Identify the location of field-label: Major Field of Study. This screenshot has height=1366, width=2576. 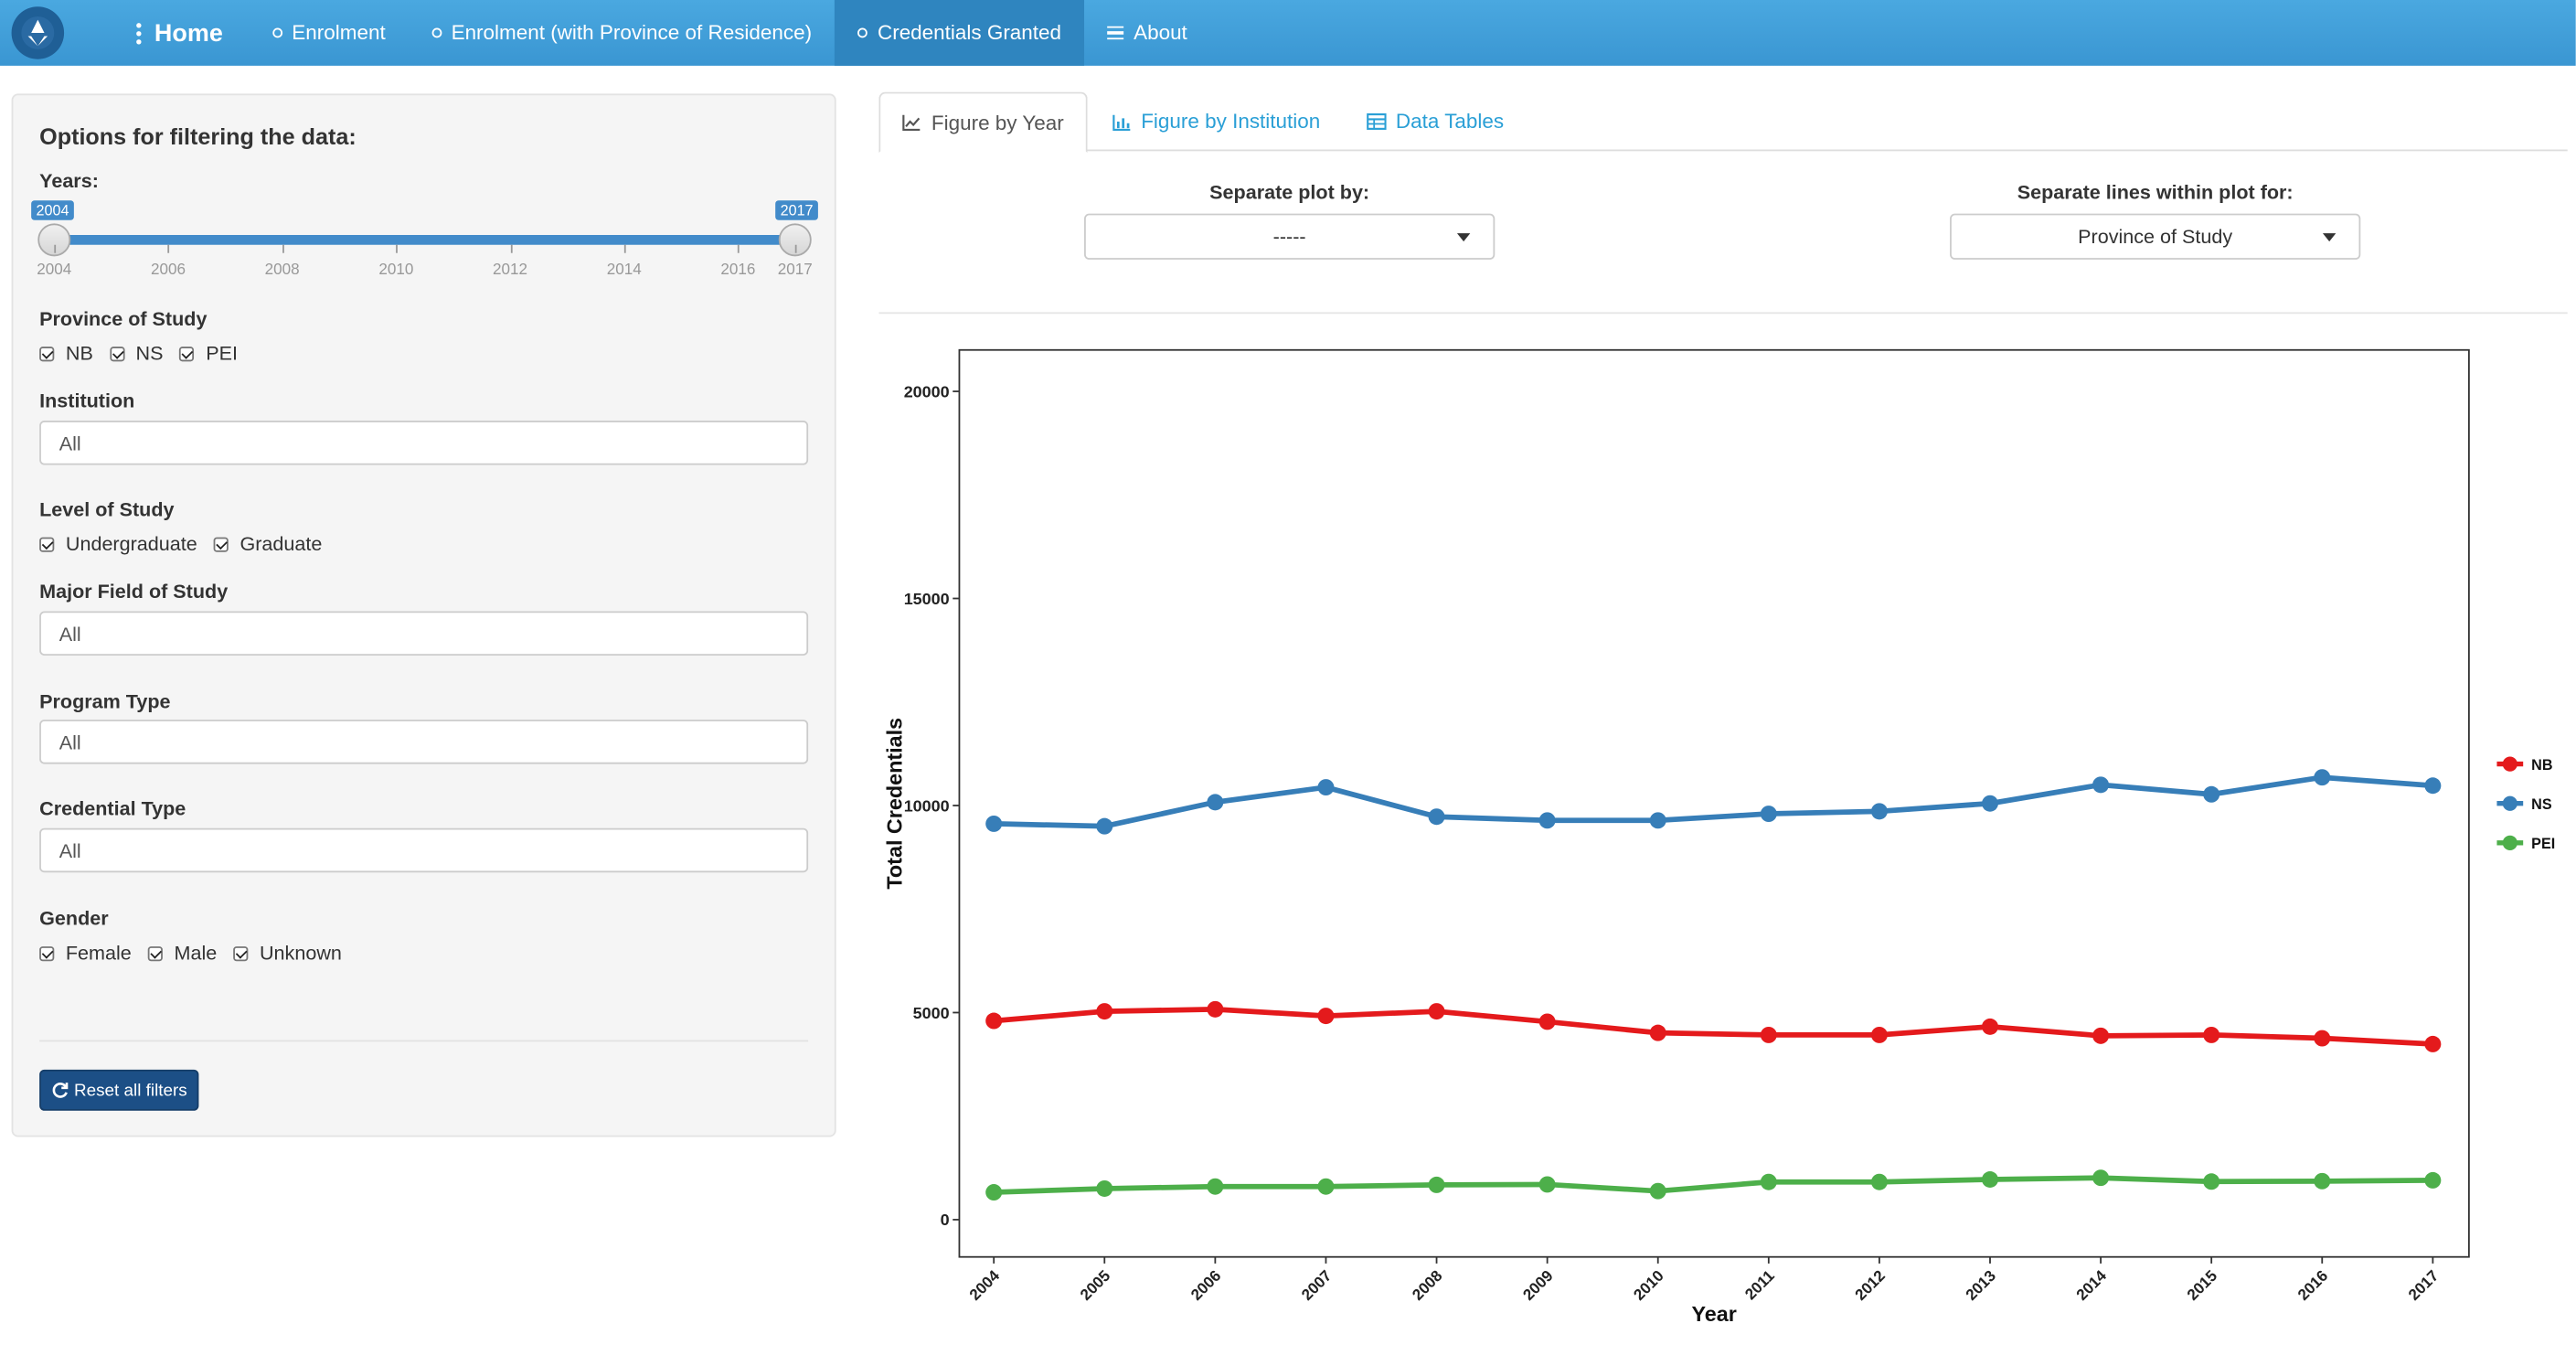
(134, 592).